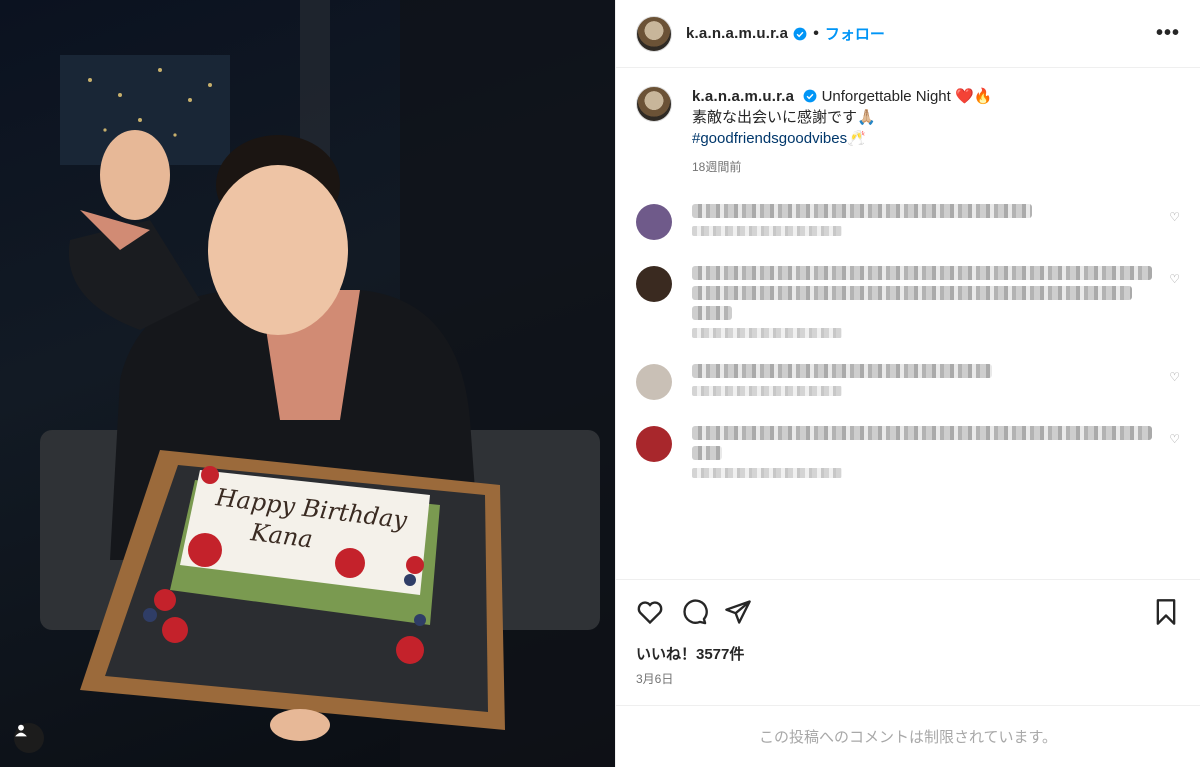 Image resolution: width=1200 pixels, height=767 pixels. What do you see at coordinates (842, 167) in the screenshot?
I see `caption-time: 18週間前` at bounding box center [842, 167].